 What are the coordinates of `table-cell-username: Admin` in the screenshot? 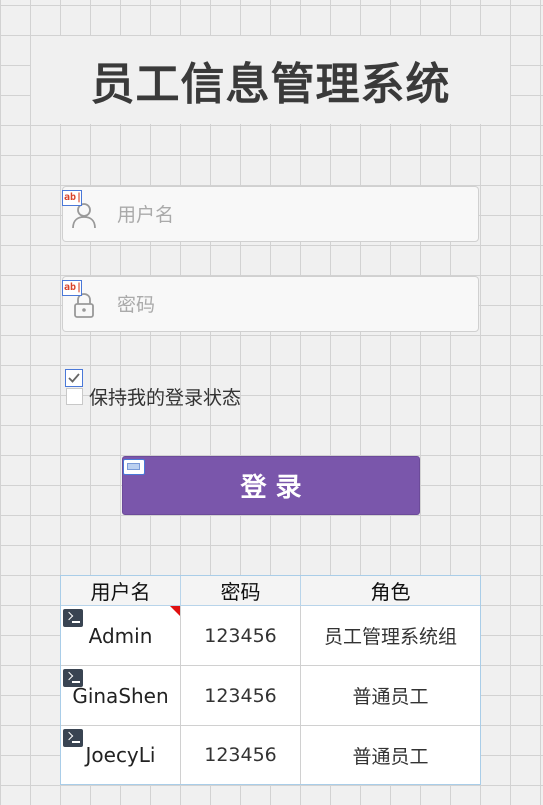 It's located at (121, 636).